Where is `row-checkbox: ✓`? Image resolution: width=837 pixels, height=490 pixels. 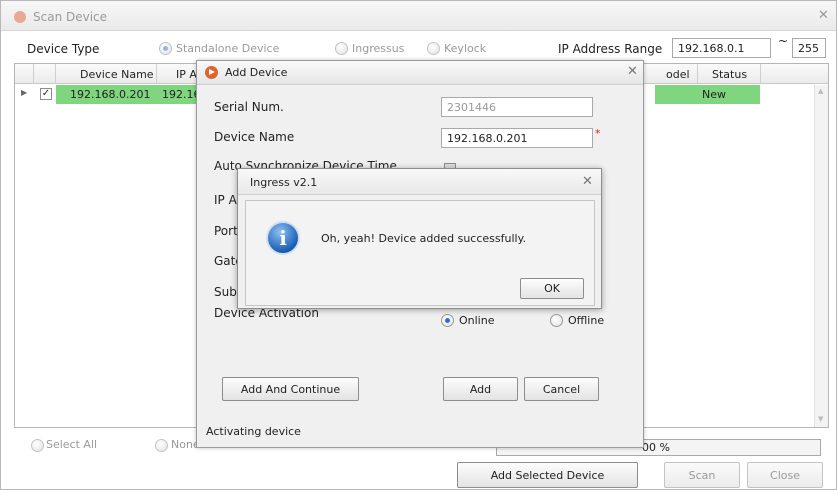
row-checkbox: ✓ is located at coordinates (46, 94).